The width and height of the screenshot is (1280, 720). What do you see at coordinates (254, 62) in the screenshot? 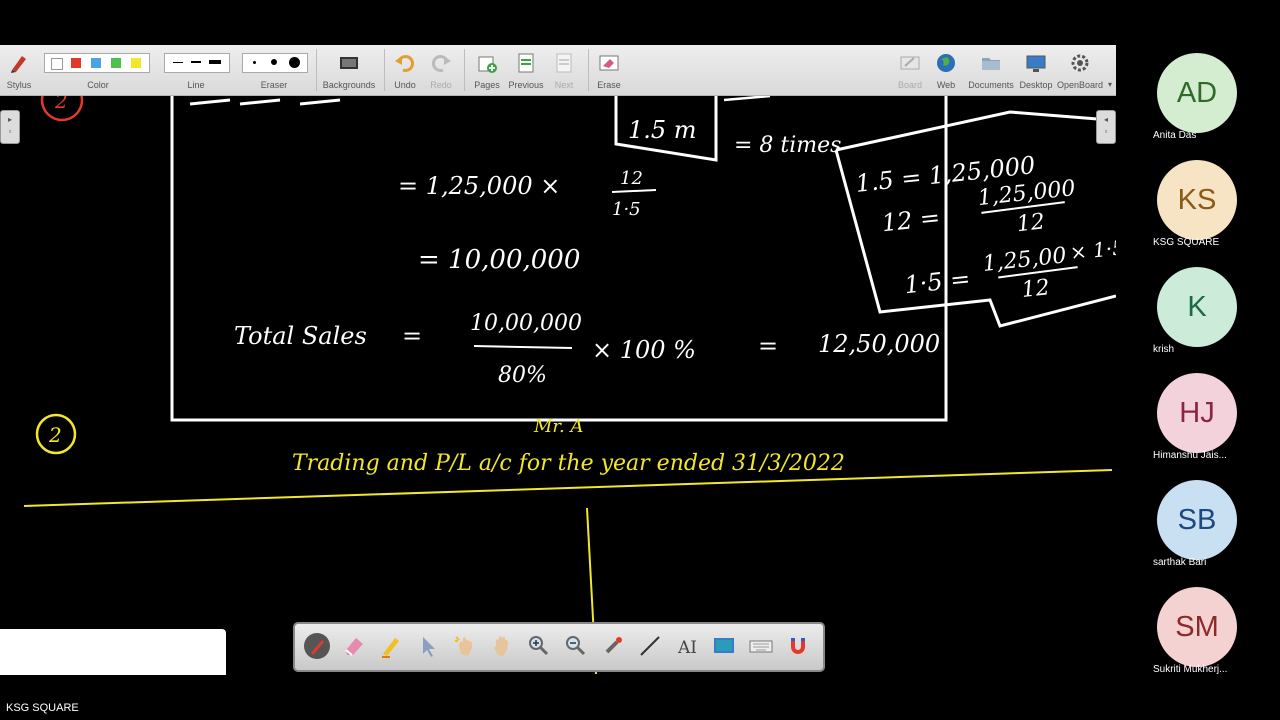
I see `eraser-small` at bounding box center [254, 62].